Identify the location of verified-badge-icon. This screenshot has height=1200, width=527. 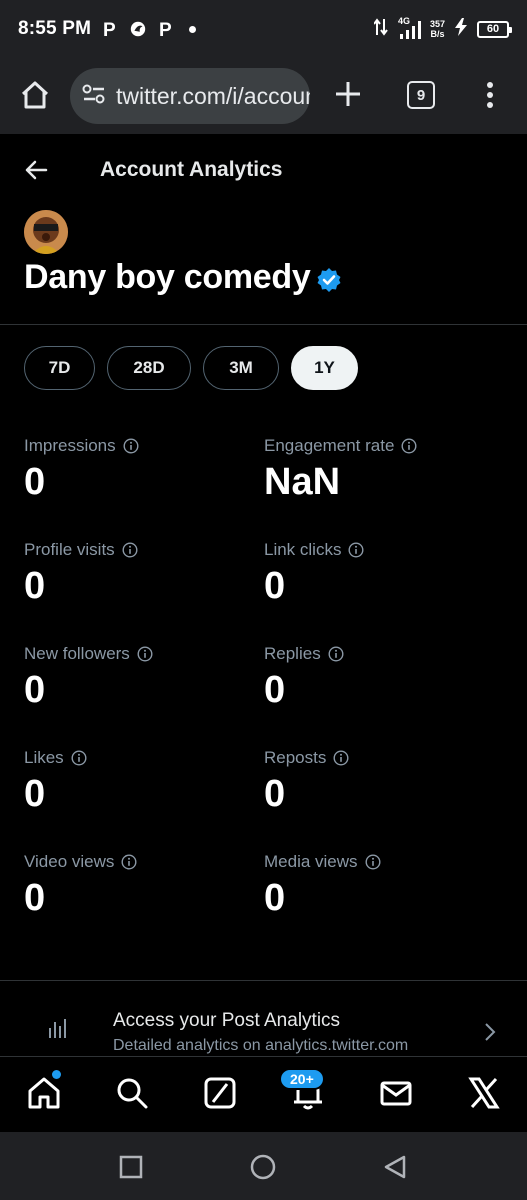
(329, 280).